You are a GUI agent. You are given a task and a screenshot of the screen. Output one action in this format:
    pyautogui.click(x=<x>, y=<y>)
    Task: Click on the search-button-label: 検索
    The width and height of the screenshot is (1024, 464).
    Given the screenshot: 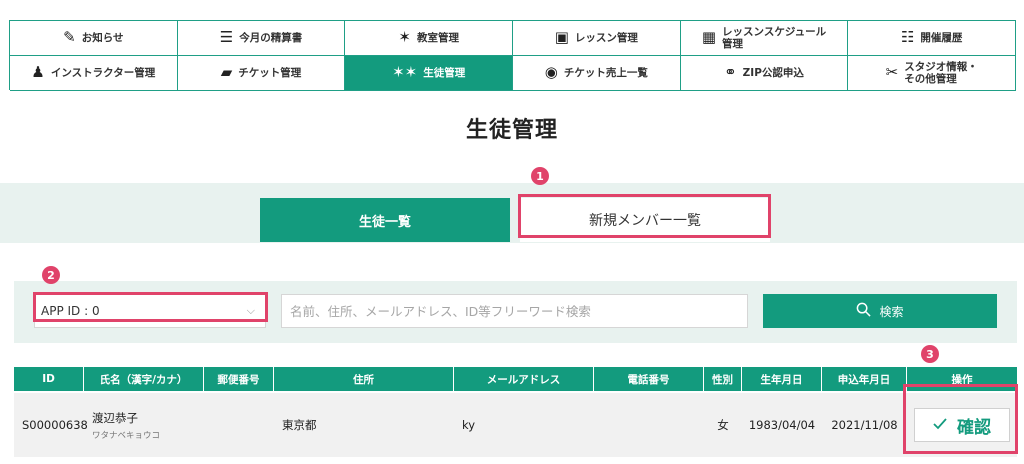 What is the action you would take?
    pyautogui.click(x=891, y=311)
    